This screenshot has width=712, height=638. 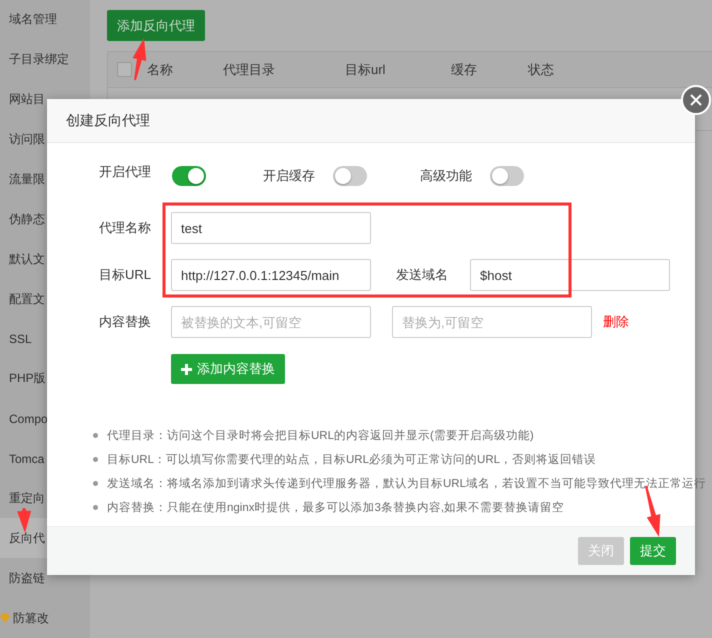 I want to click on sidebar-item: 域名管理, so click(x=45, y=20).